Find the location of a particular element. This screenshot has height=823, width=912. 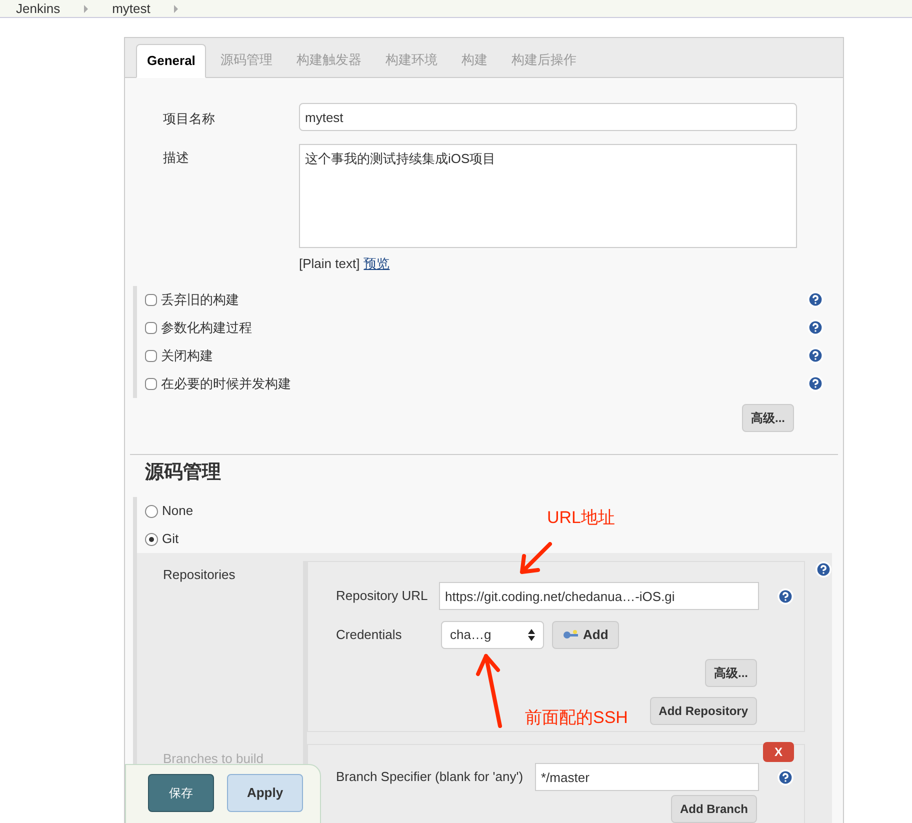

field-label: Branches to build is located at coordinates (213, 759).